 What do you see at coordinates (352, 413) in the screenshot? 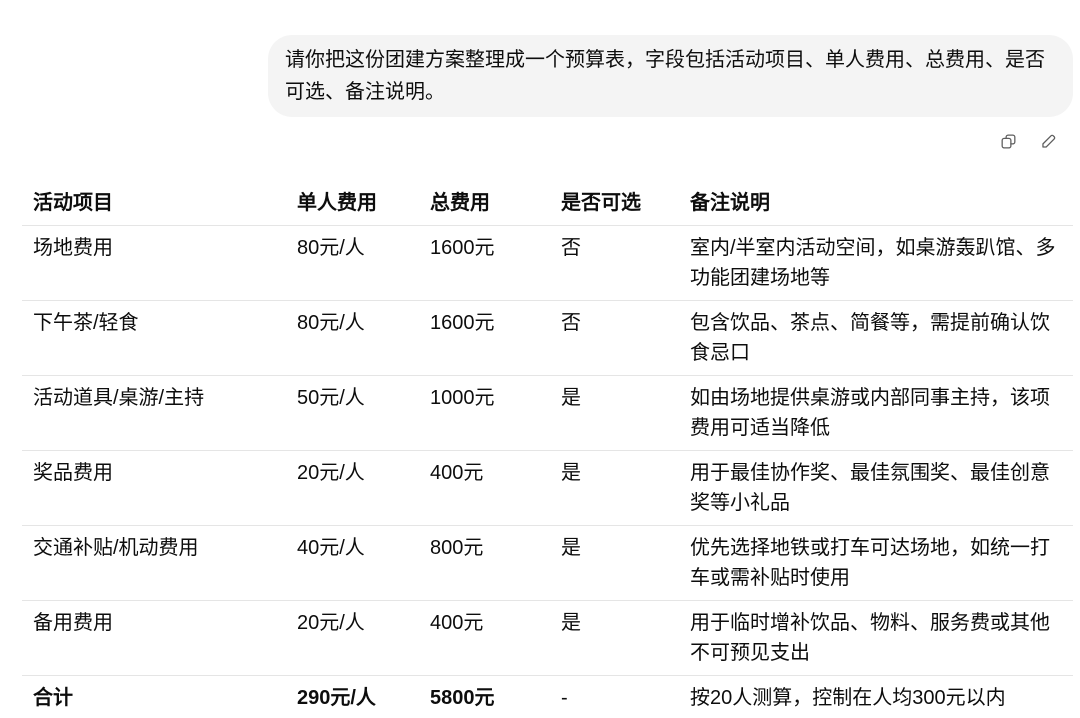
I see `cell-per-person-cost: 50元/人` at bounding box center [352, 413].